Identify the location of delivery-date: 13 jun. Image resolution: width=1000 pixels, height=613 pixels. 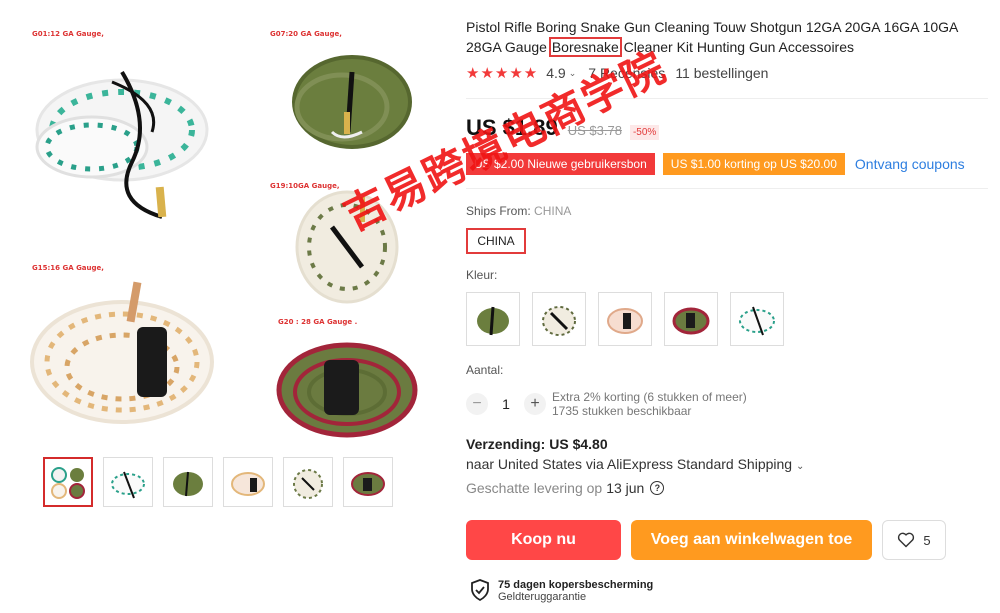
(625, 488).